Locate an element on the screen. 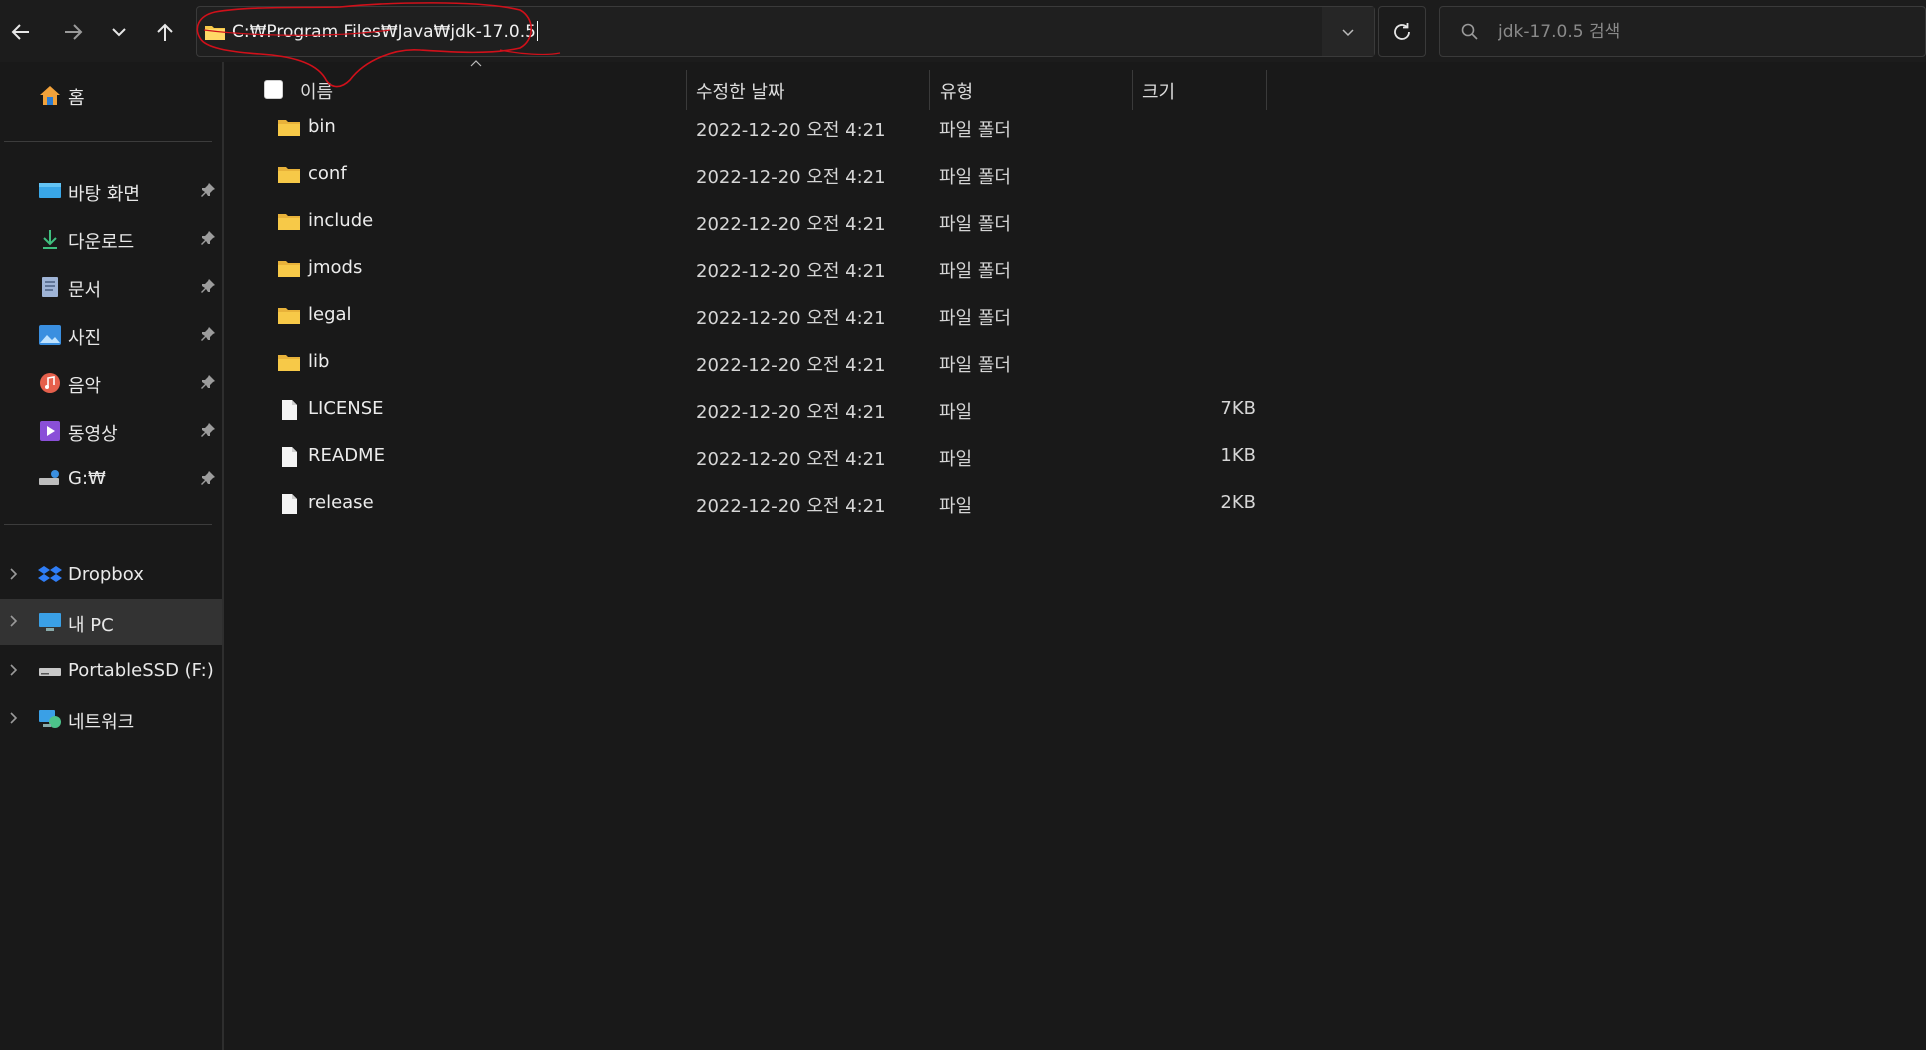  sidebar-item-videos: 동영상 is located at coordinates (111, 431).